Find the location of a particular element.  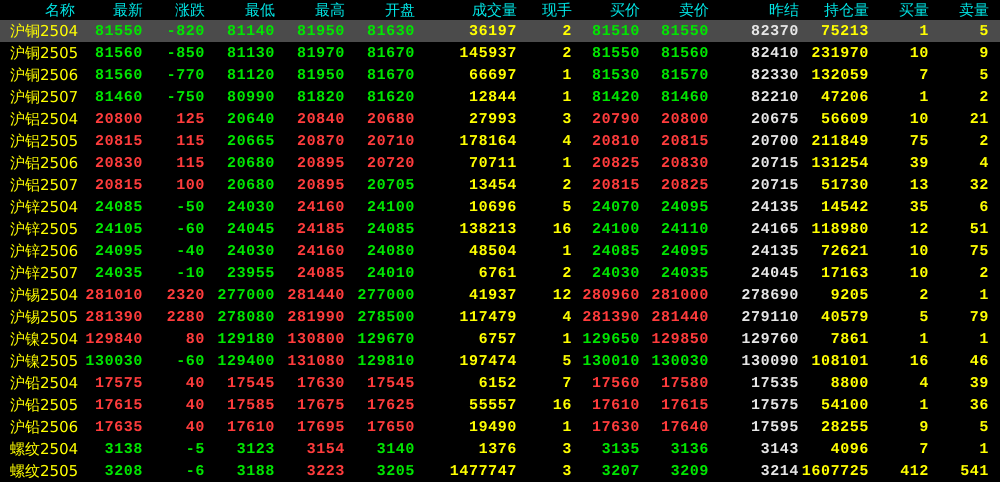

quote-row: 沪铝2506 20830 115 20680 20895 20720 70711 1 20825 20830 20715 131254 39 4 is located at coordinates (500, 163).